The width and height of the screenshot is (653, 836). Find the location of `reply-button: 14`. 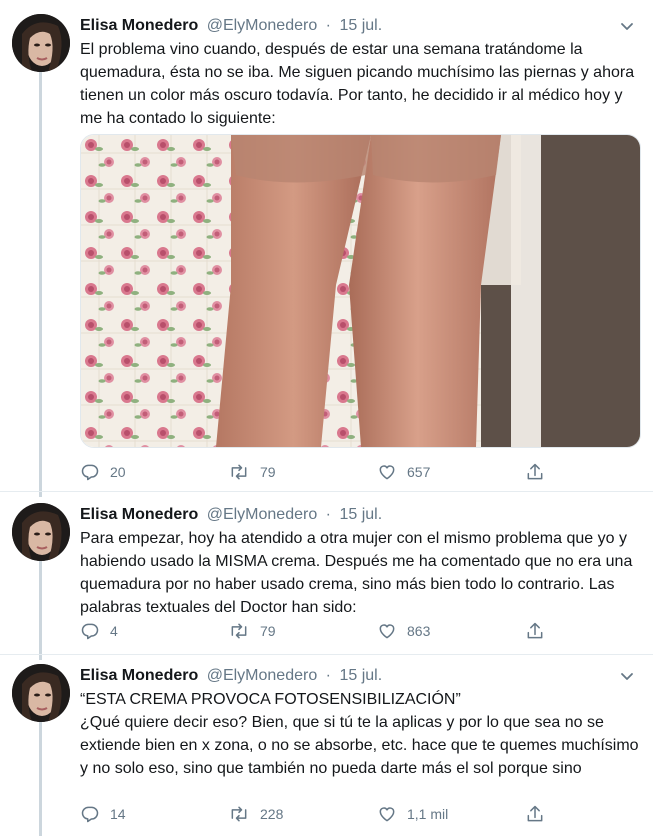

reply-button: 14 is located at coordinates (103, 814).